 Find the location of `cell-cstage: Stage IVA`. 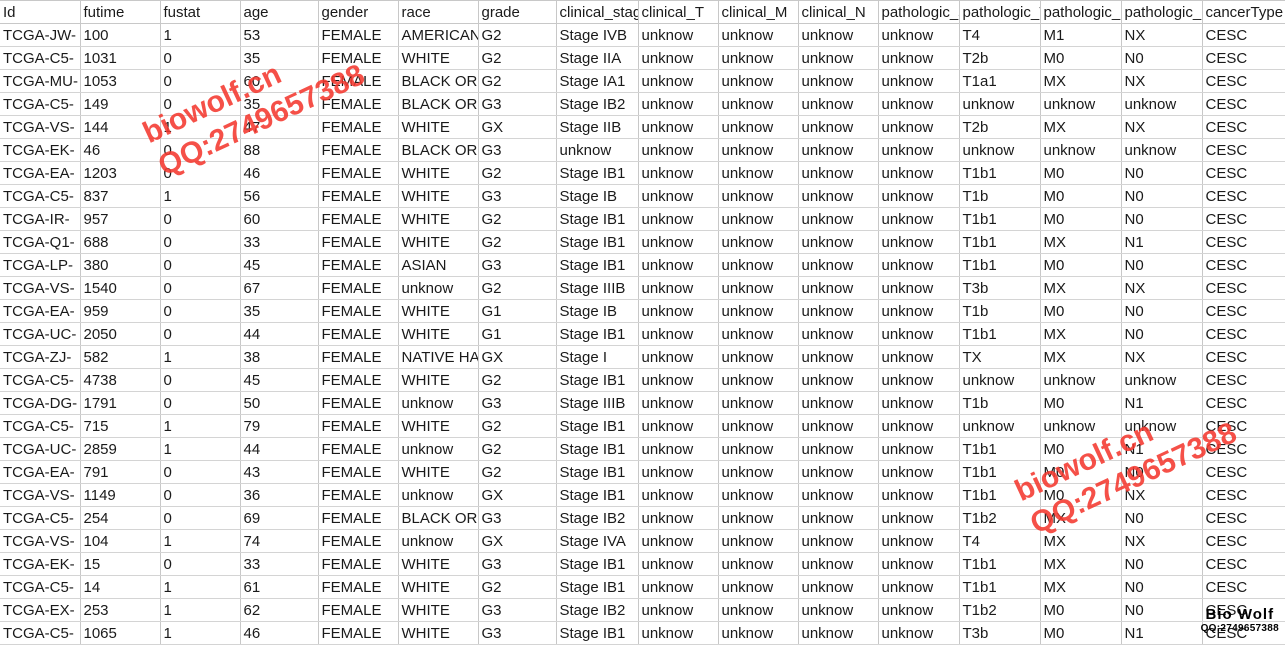

cell-cstage: Stage IVA is located at coordinates (597, 541).